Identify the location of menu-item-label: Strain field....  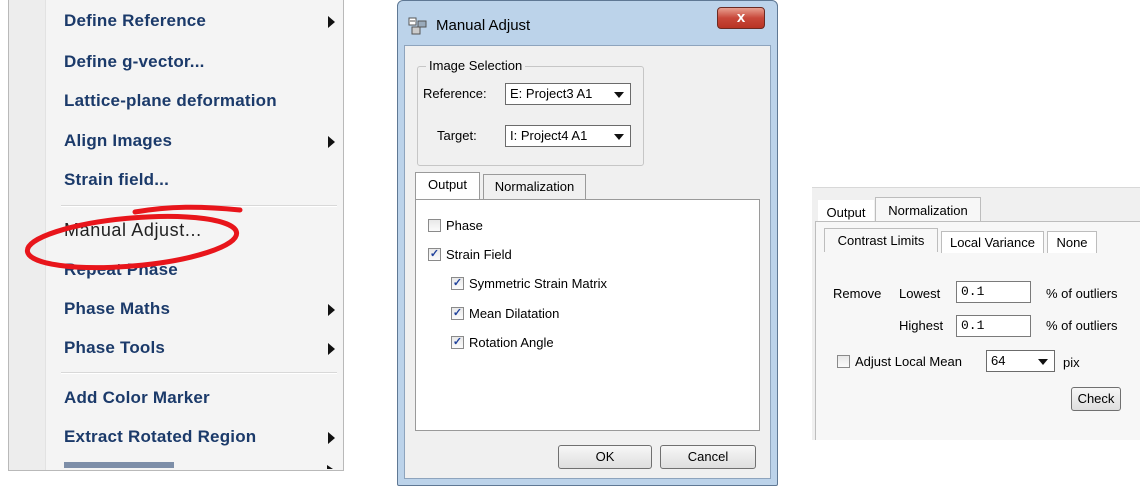
(117, 179).